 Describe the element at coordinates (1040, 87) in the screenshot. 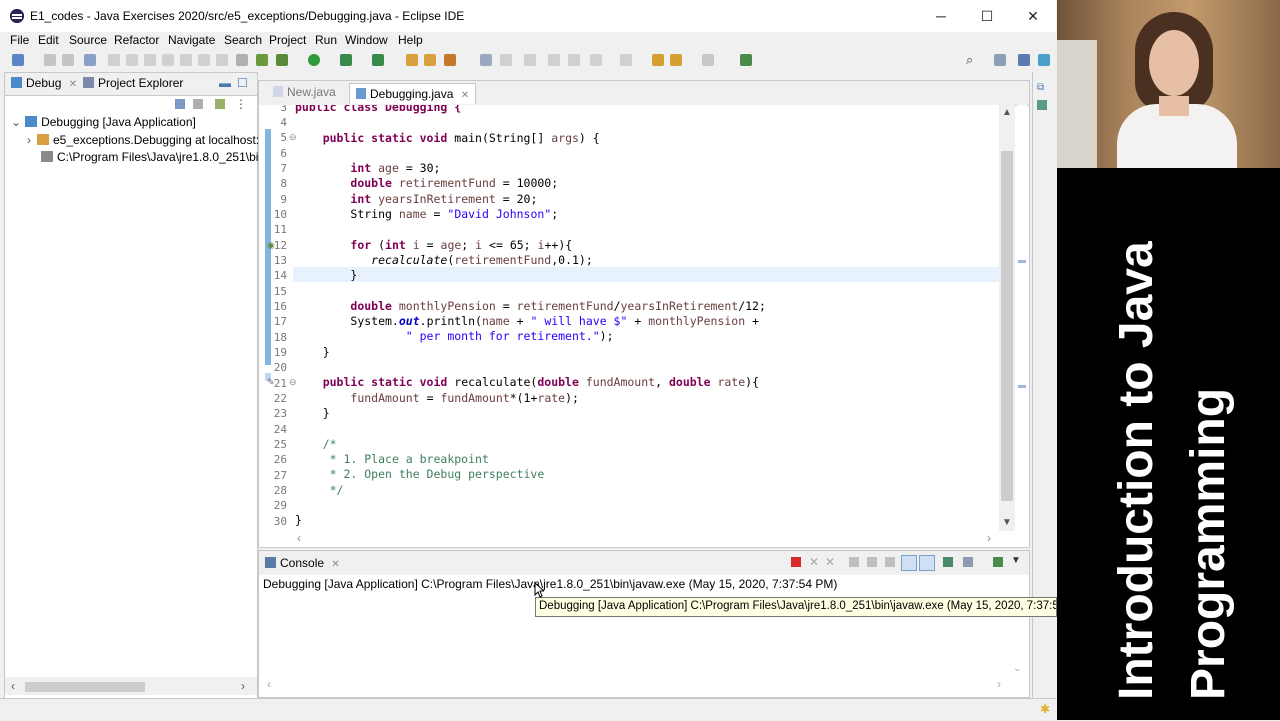

I see `restore-icon: ⧉` at that location.